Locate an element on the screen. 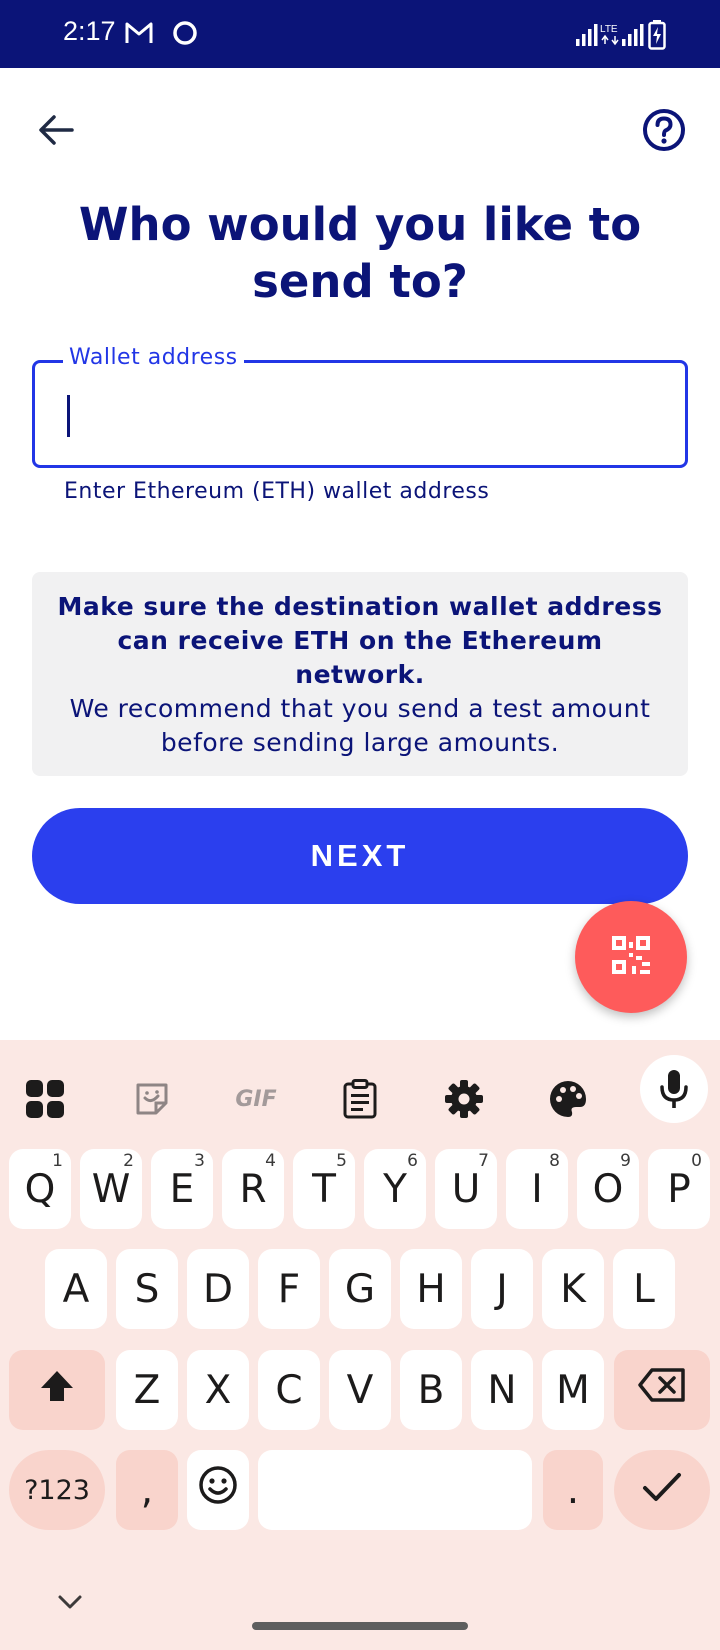  key-hint: 8 is located at coordinates (554, 1161).